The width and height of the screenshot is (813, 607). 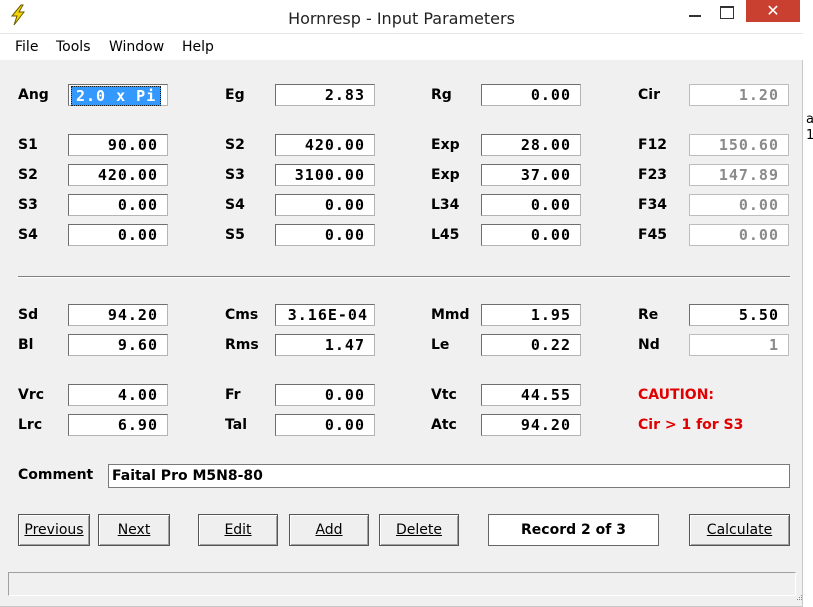 I want to click on comment-field: Faital Pro M5N8-80, so click(x=449, y=476).